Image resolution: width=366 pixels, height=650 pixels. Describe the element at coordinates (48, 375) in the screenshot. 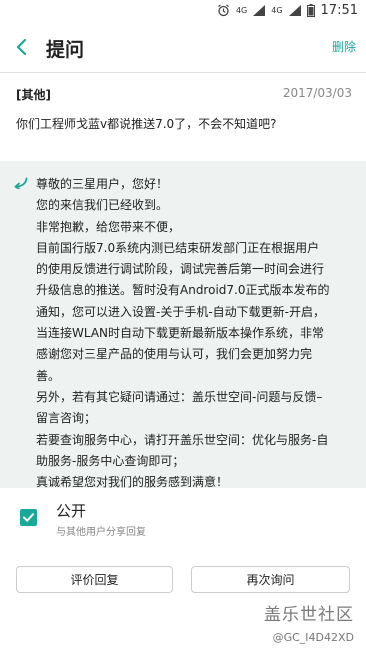

I see `answer-line: 善。` at that location.